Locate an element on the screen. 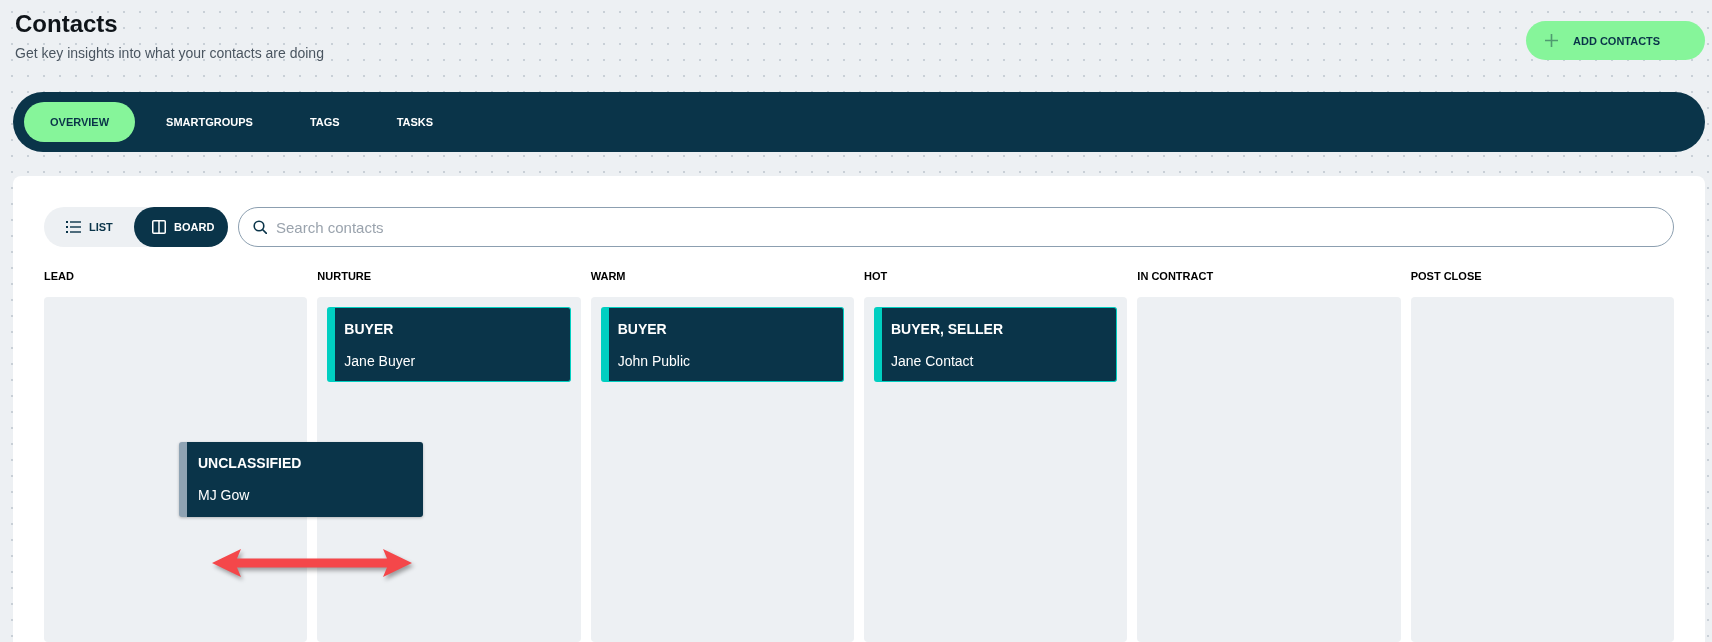  column-title: IN CONTRACT is located at coordinates (1175, 276).